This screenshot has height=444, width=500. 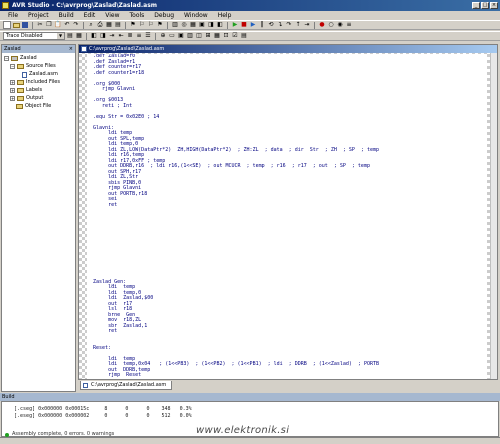 What do you see at coordinates (244, 25) in the screenshot?
I see `stop-debugging-icon: ■` at bounding box center [244, 25].